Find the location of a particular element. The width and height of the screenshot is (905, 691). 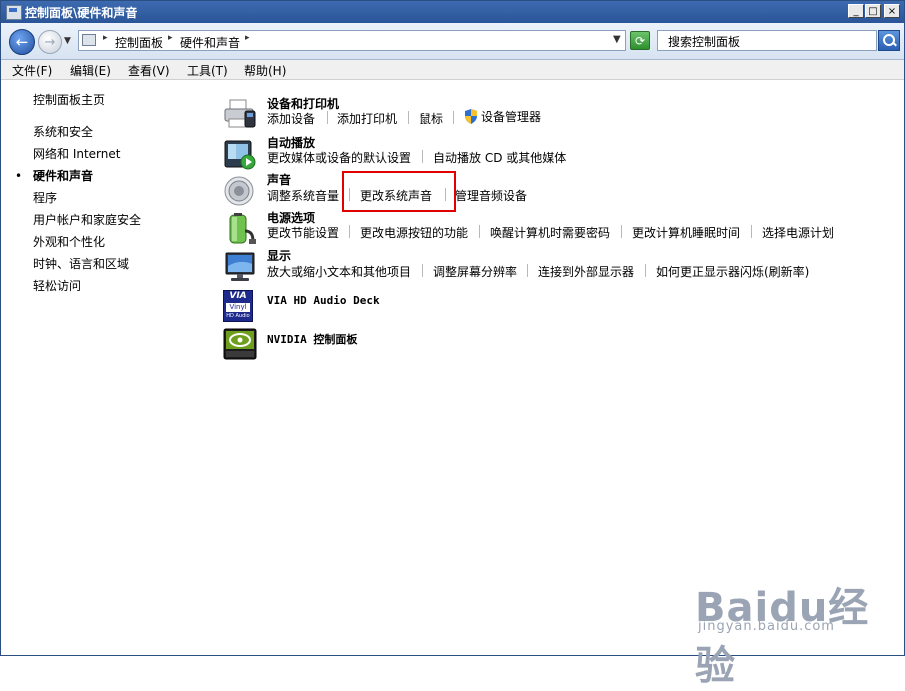

link-manage-audio-devices: 管理音频设备 is located at coordinates (491, 195).